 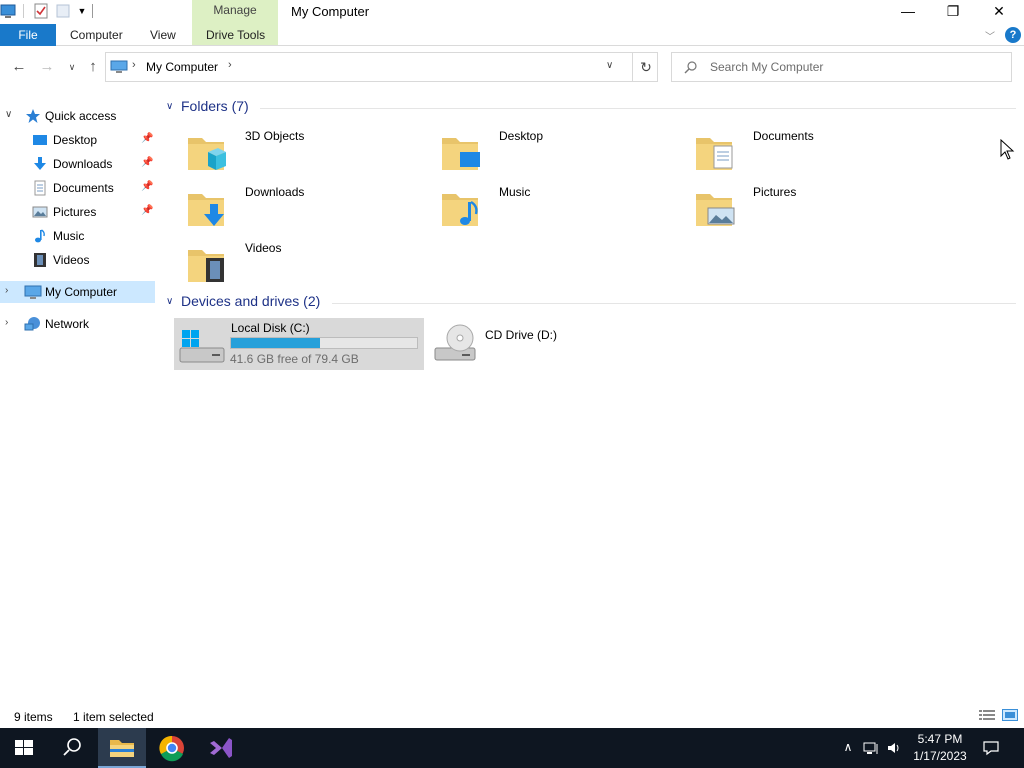 What do you see at coordinates (275, 343) in the screenshot?
I see `drive-usage-fill` at bounding box center [275, 343].